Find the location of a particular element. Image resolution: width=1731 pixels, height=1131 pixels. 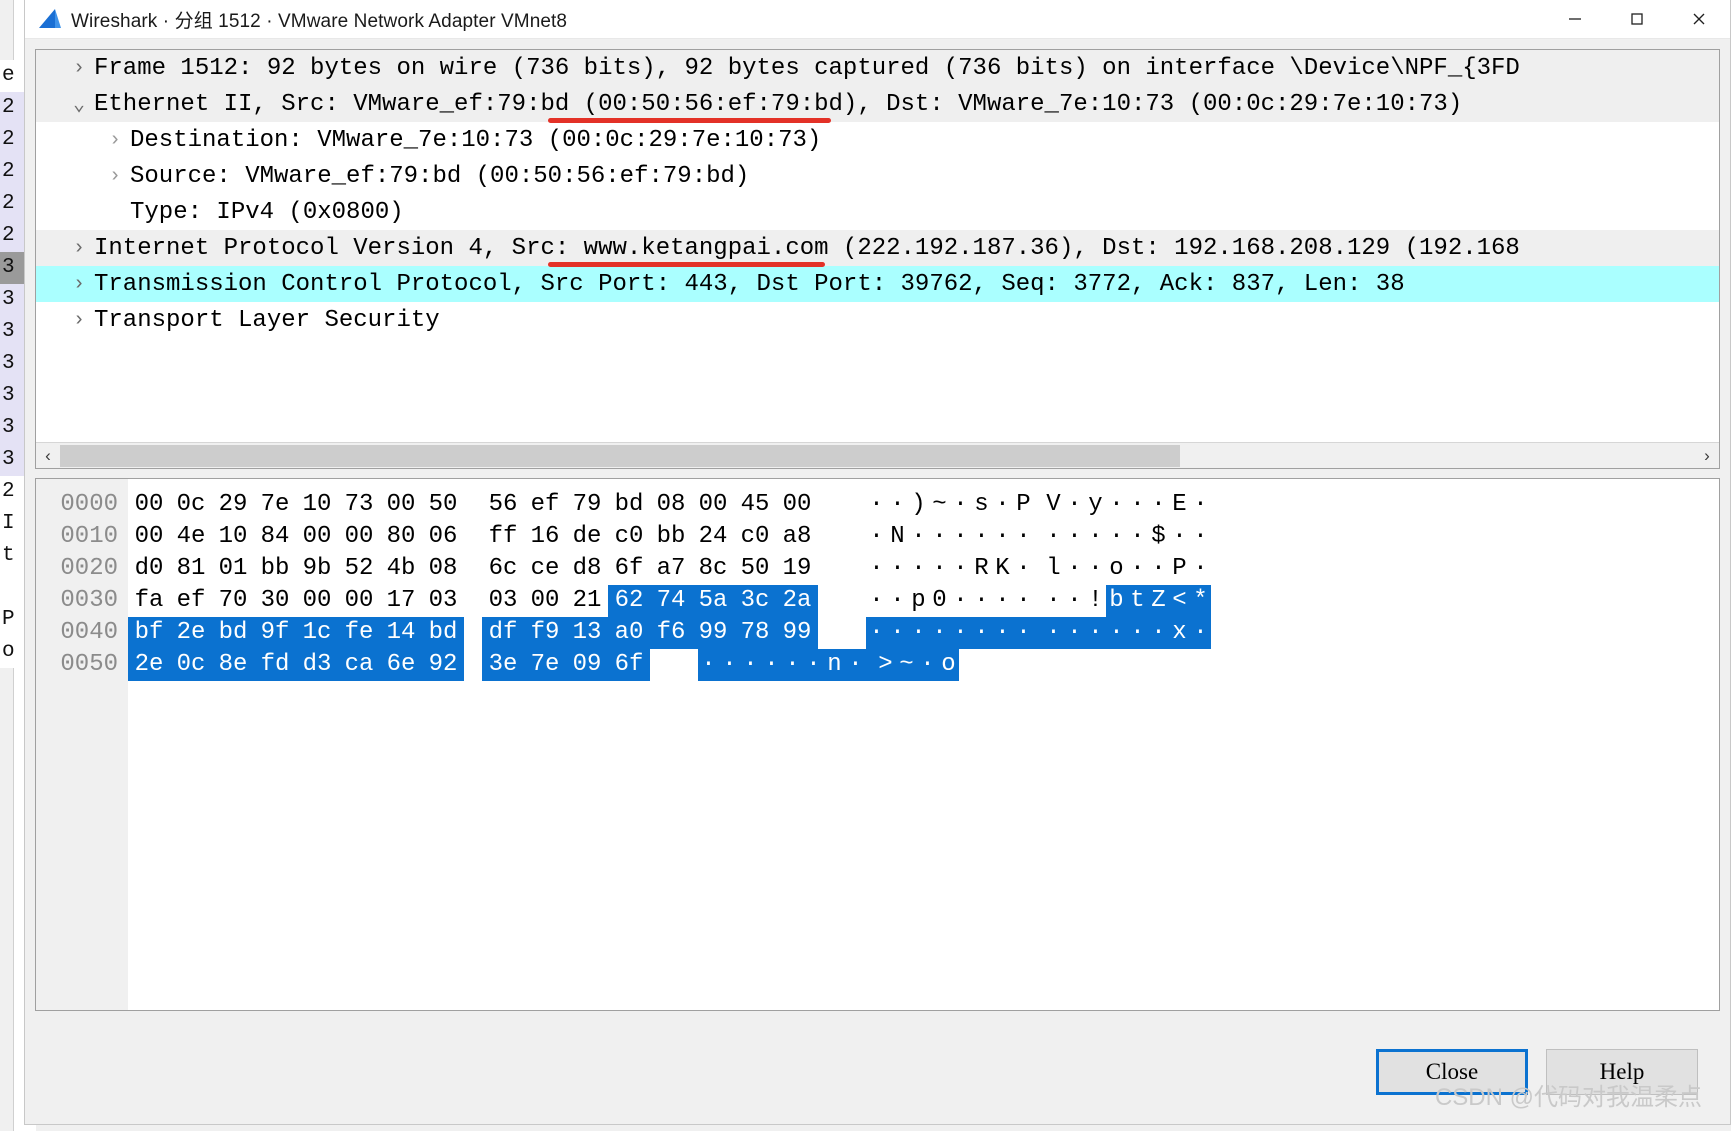

hex-byte: 50 is located at coordinates (755, 569).